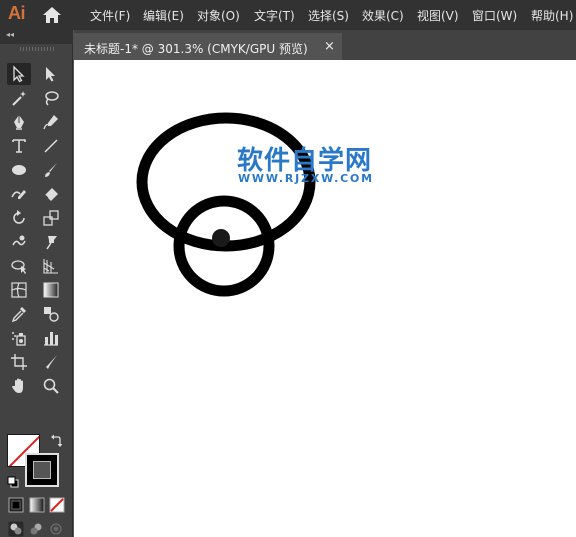  I want to click on draw-normal-icon, so click(16, 529).